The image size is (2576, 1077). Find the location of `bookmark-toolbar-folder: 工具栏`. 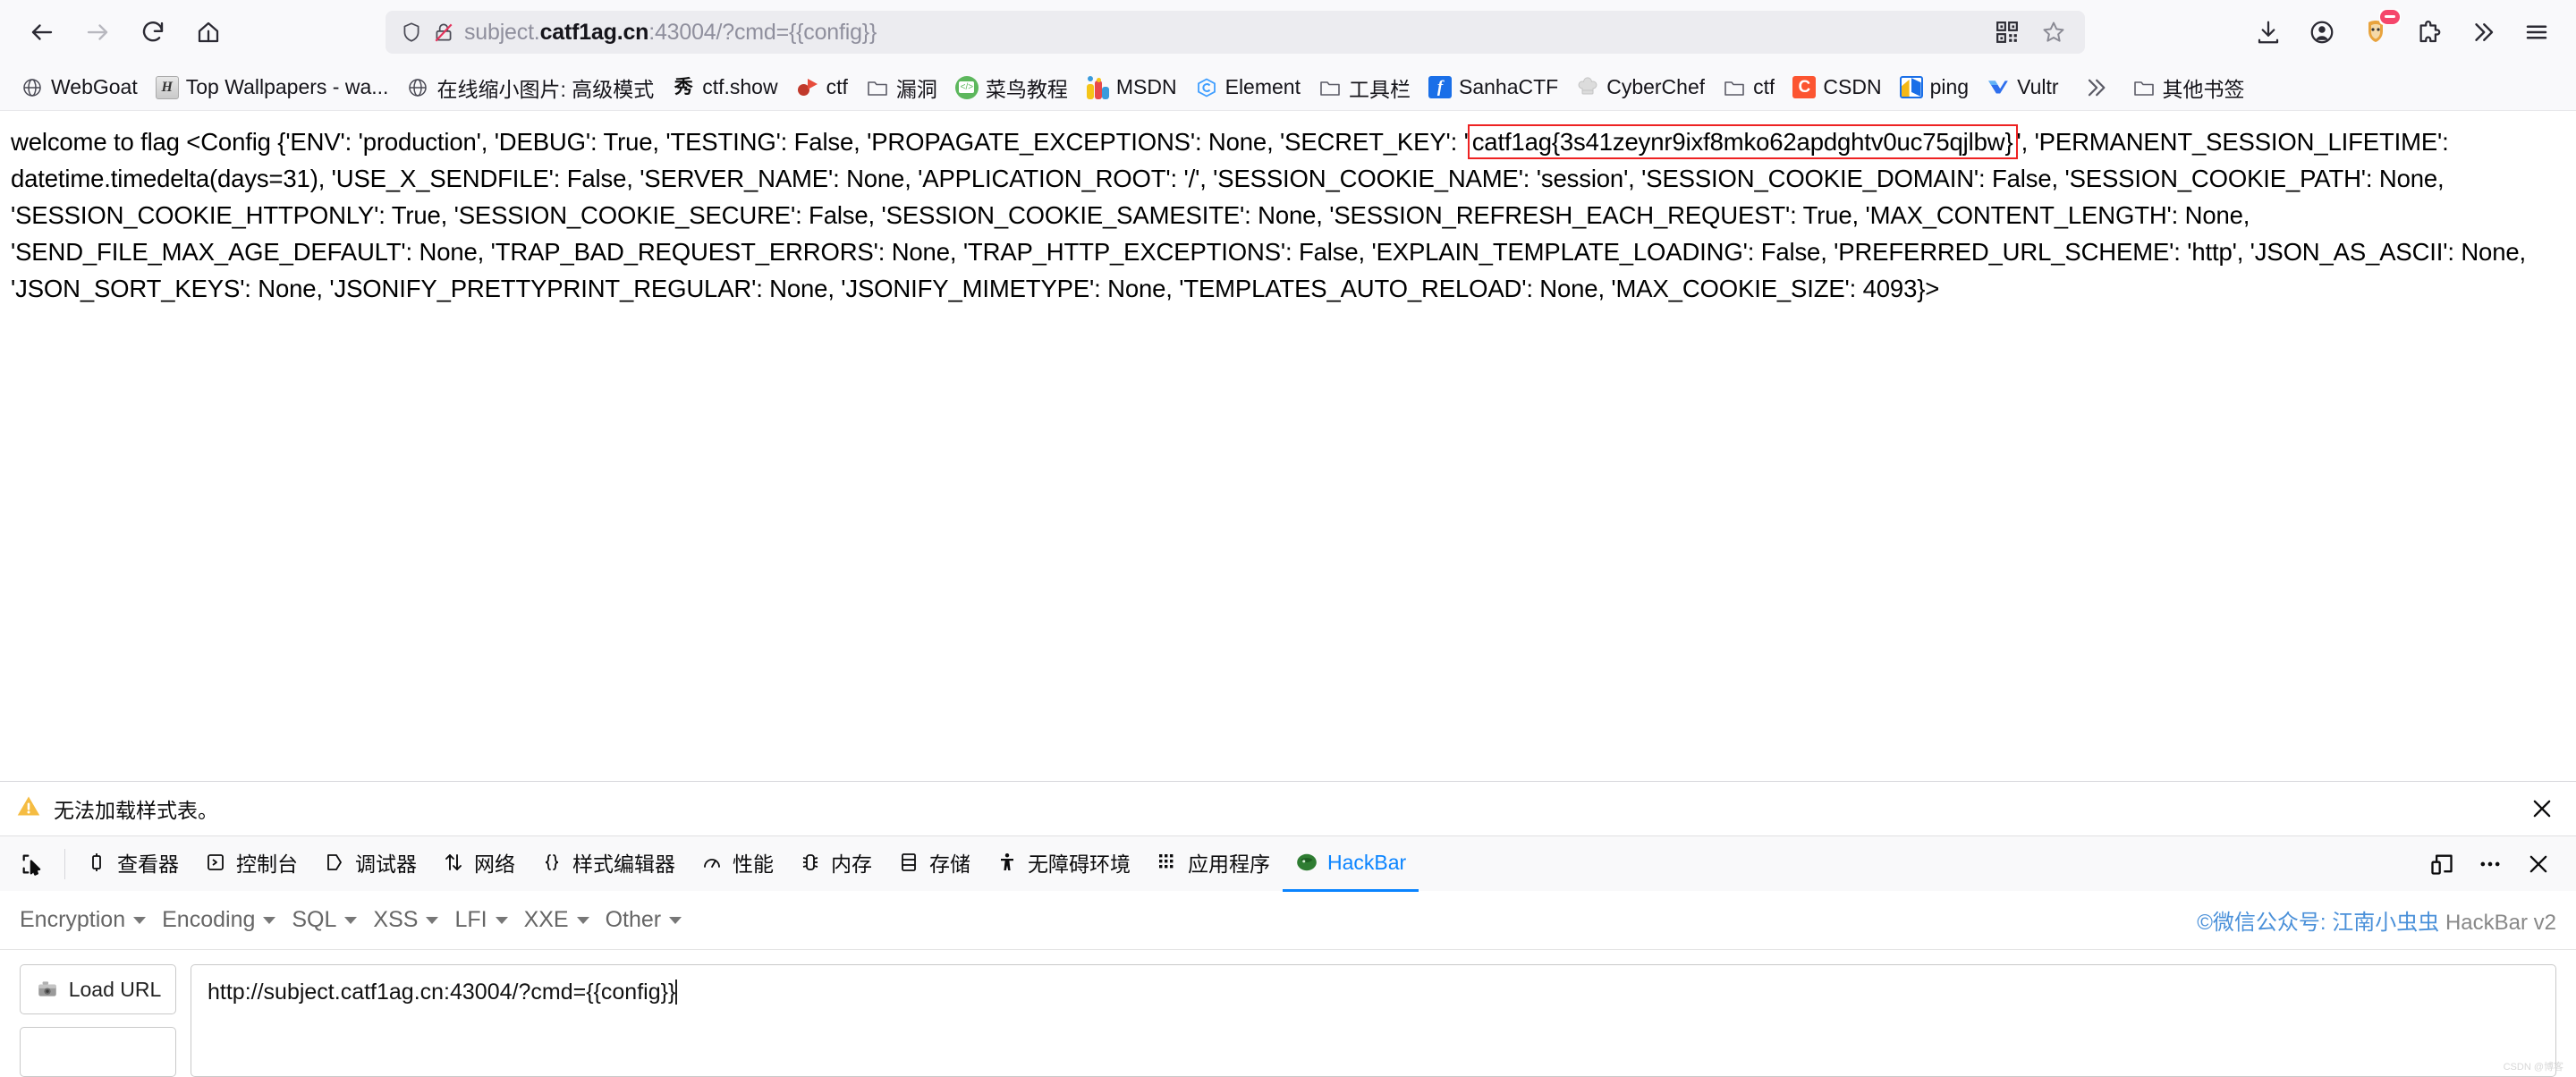

bookmark-toolbar-folder: 工具栏 is located at coordinates (1364, 87).